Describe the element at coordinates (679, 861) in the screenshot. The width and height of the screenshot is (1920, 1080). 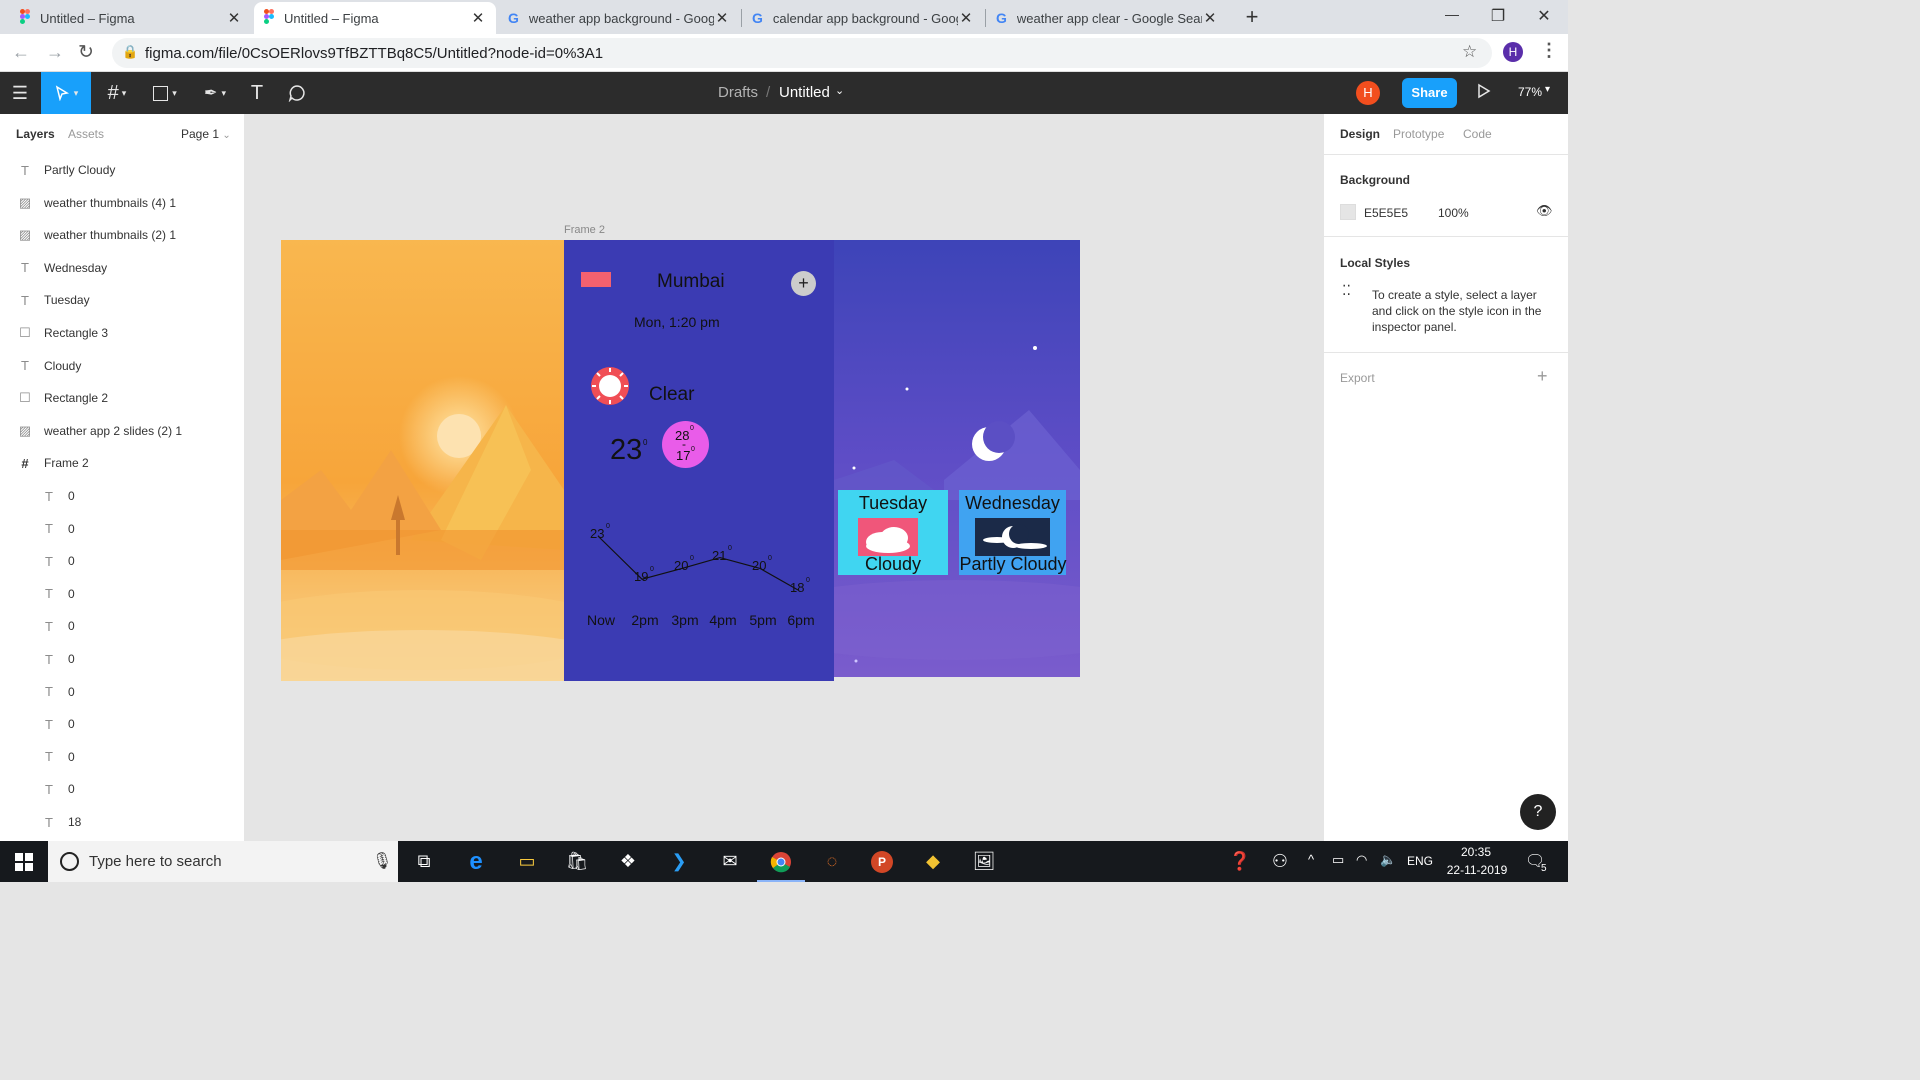
I see `vscode-icon: ❯` at that location.